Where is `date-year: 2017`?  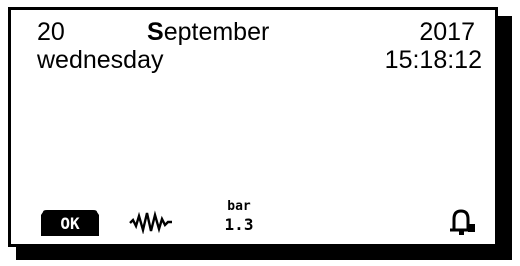
date-year: 2017 is located at coordinates (447, 32).